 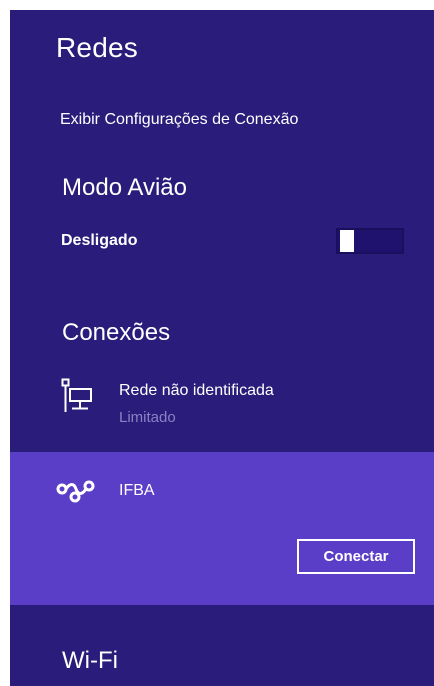 I want to click on network-item-unidentified: Rede não identificada Limitado, so click(x=222, y=401).